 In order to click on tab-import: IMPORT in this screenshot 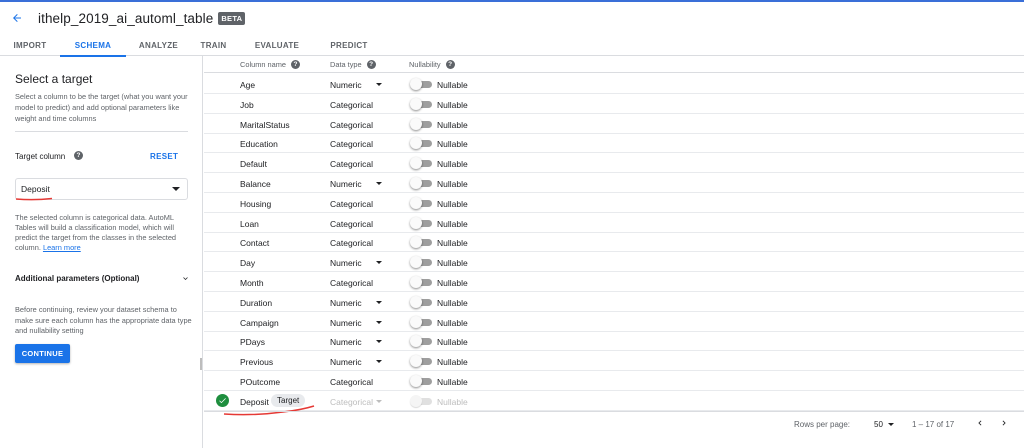, I will do `click(30, 45)`.